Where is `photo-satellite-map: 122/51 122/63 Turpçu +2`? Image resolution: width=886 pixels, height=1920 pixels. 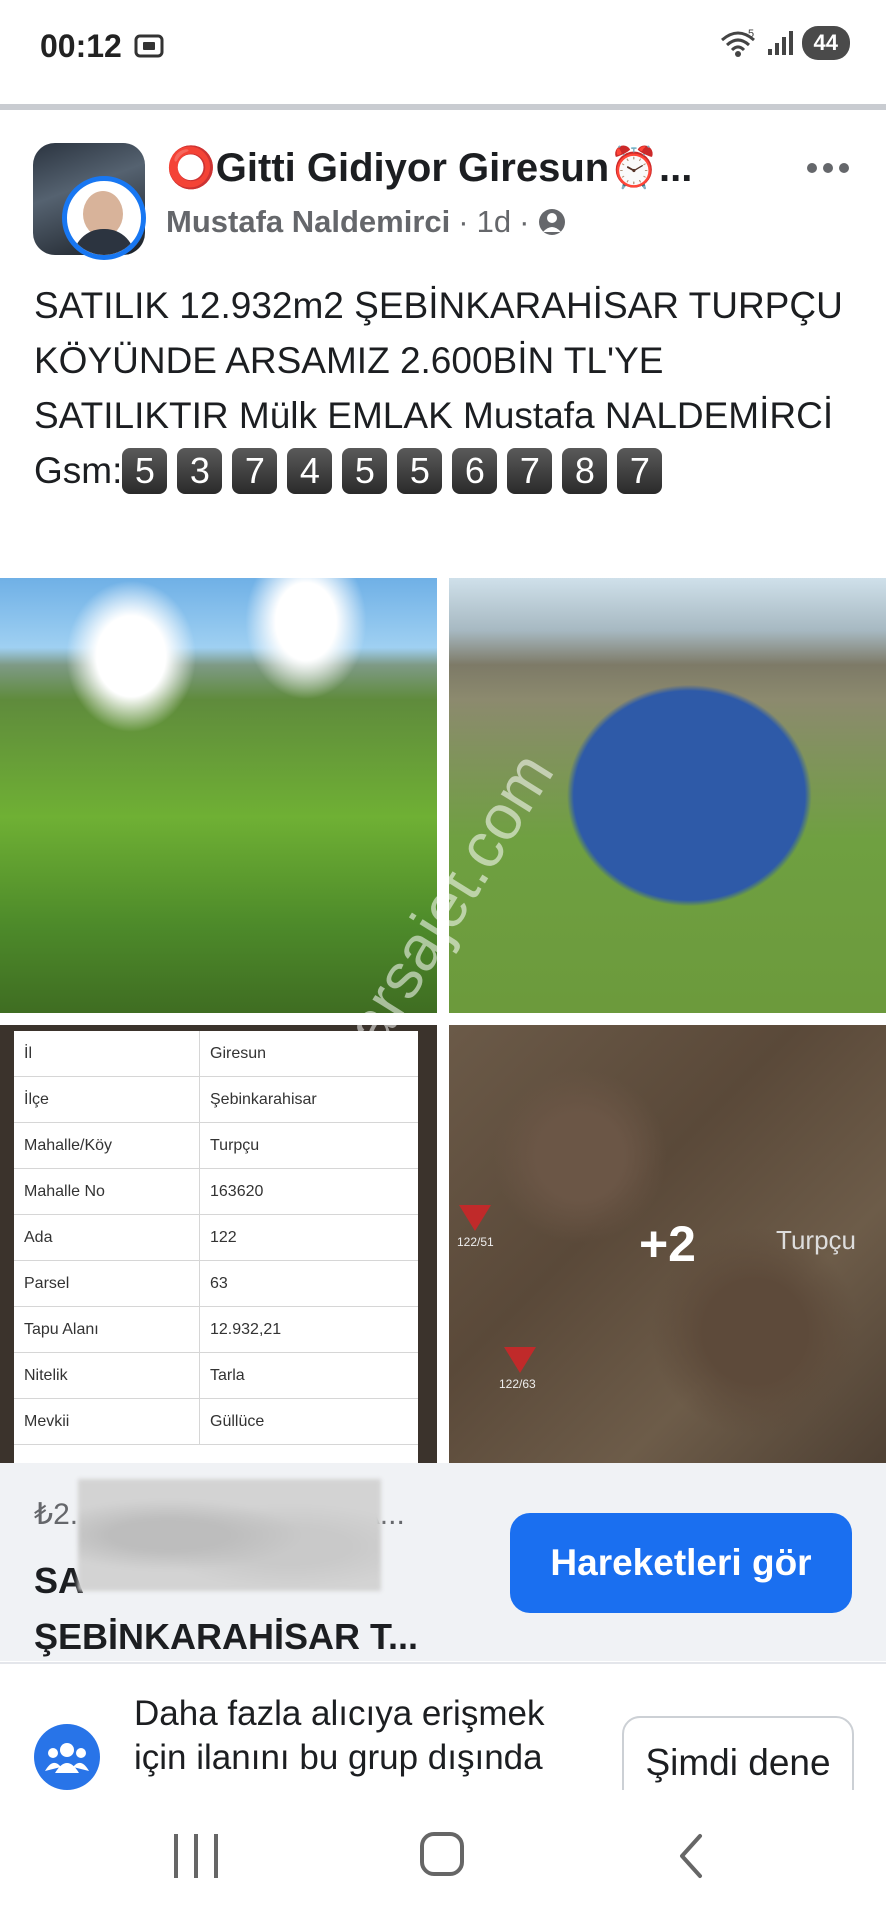 photo-satellite-map: 122/51 122/63 Turpçu +2 is located at coordinates (667, 1244).